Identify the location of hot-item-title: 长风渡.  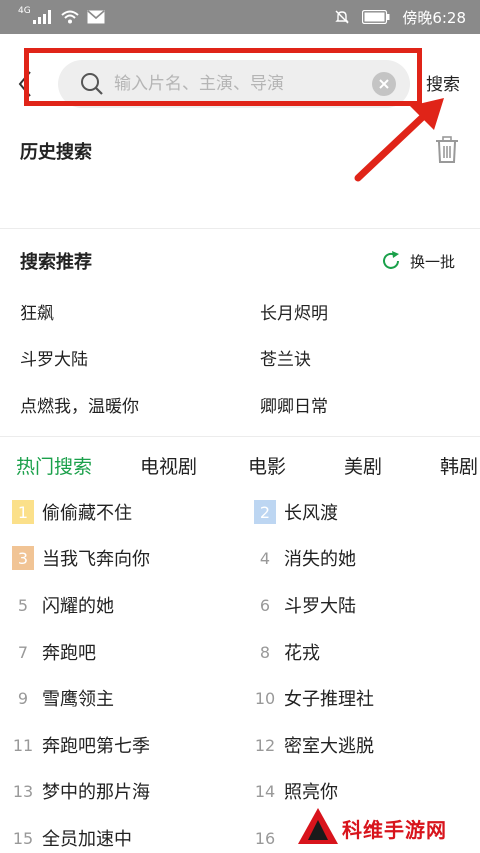
(311, 513).